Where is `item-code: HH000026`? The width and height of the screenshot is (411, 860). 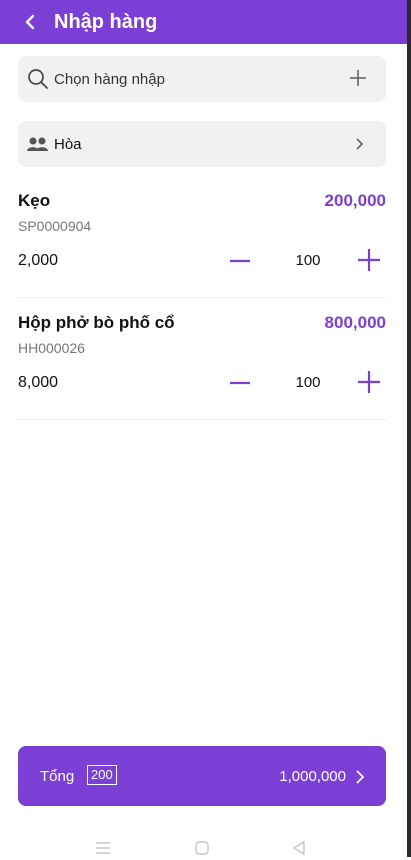
item-code: HH000026 is located at coordinates (51, 348).